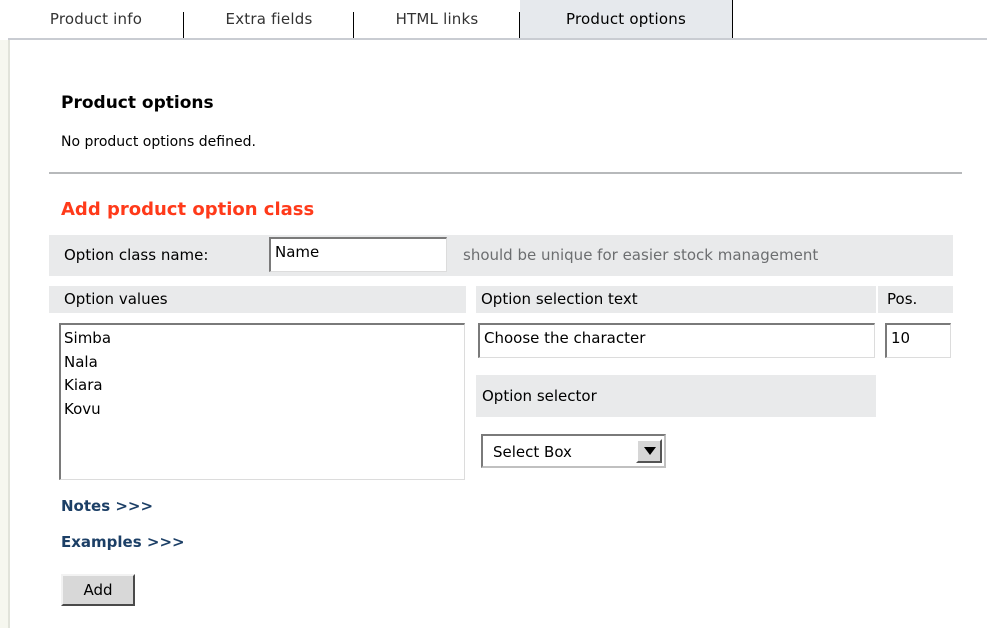 The width and height of the screenshot is (987, 628). What do you see at coordinates (158, 142) in the screenshot?
I see `no-options-message: No product options defined.` at bounding box center [158, 142].